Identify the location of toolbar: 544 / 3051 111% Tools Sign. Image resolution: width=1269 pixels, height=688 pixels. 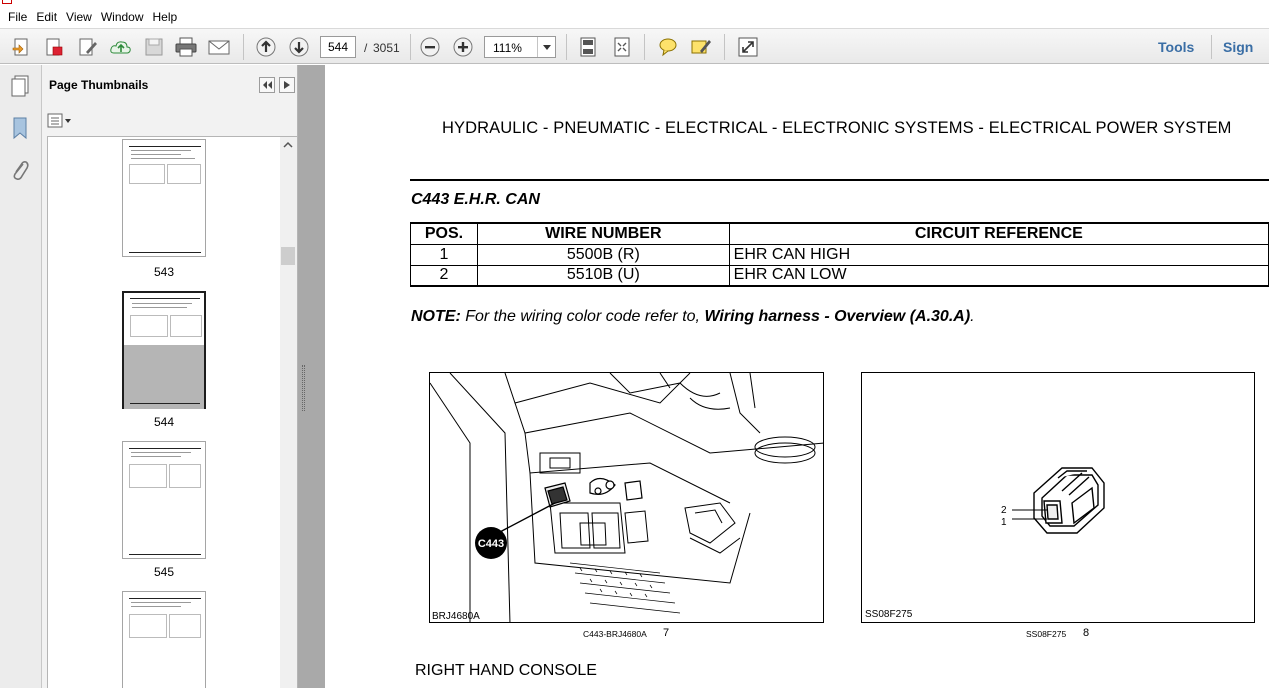
(634, 46).